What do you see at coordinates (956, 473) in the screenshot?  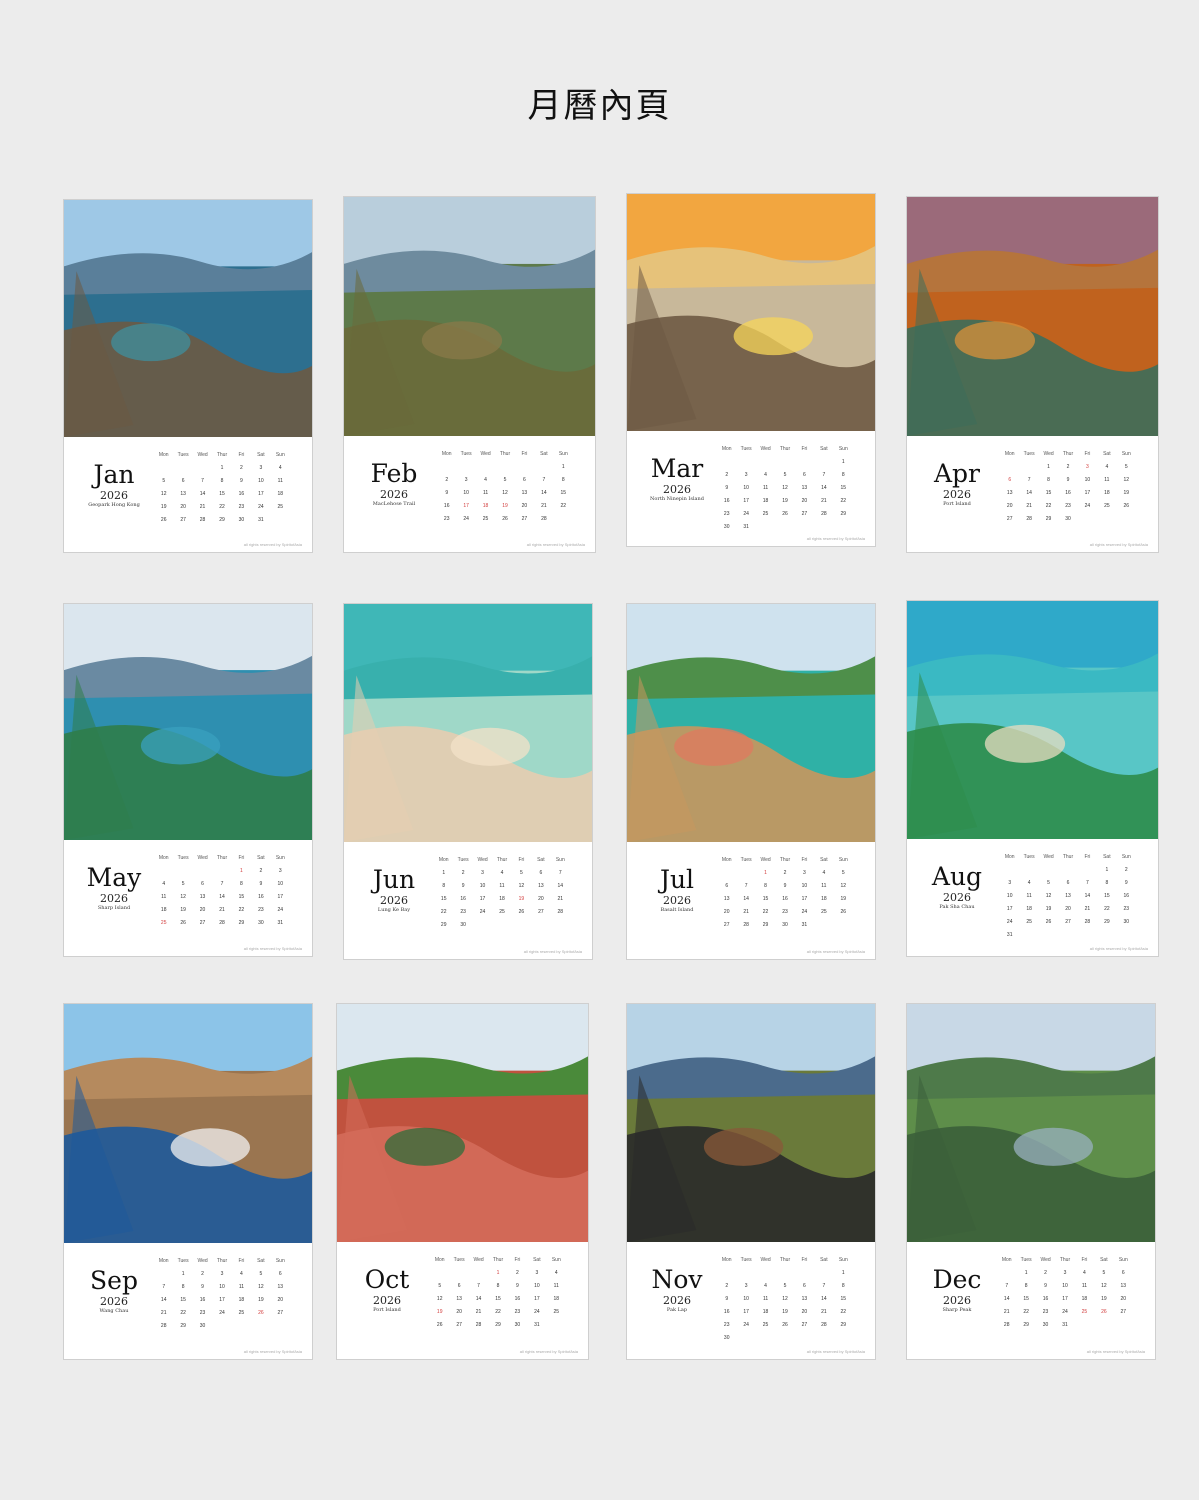 I see `month-name: Apr` at bounding box center [956, 473].